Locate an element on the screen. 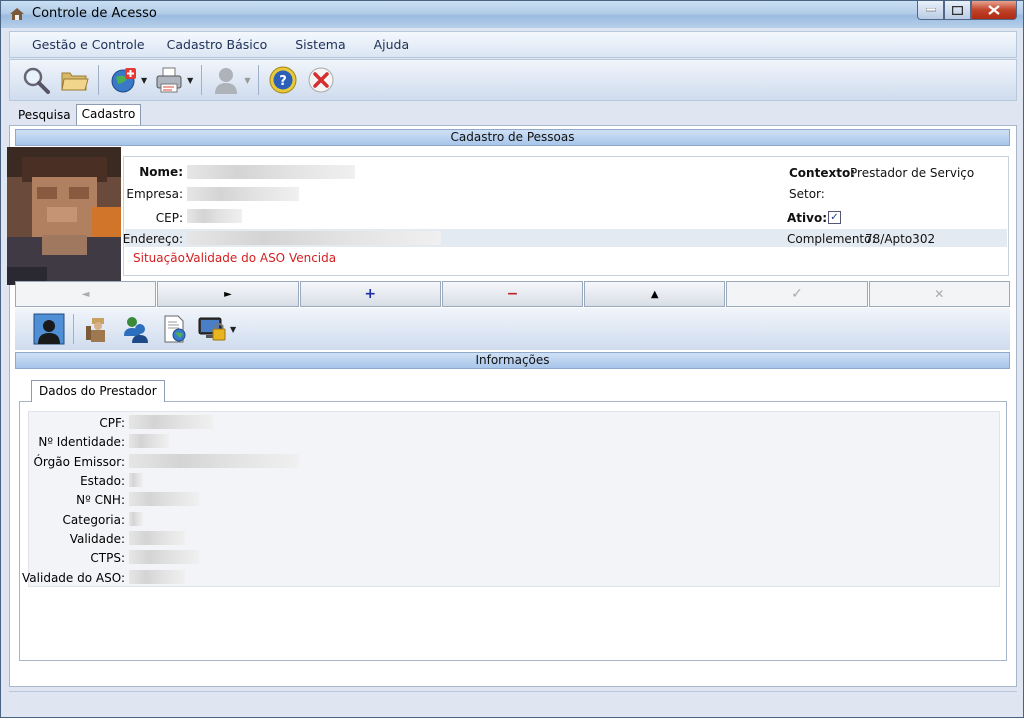 This screenshot has height=718, width=1024. cpf-value-redacted is located at coordinates (171, 422).